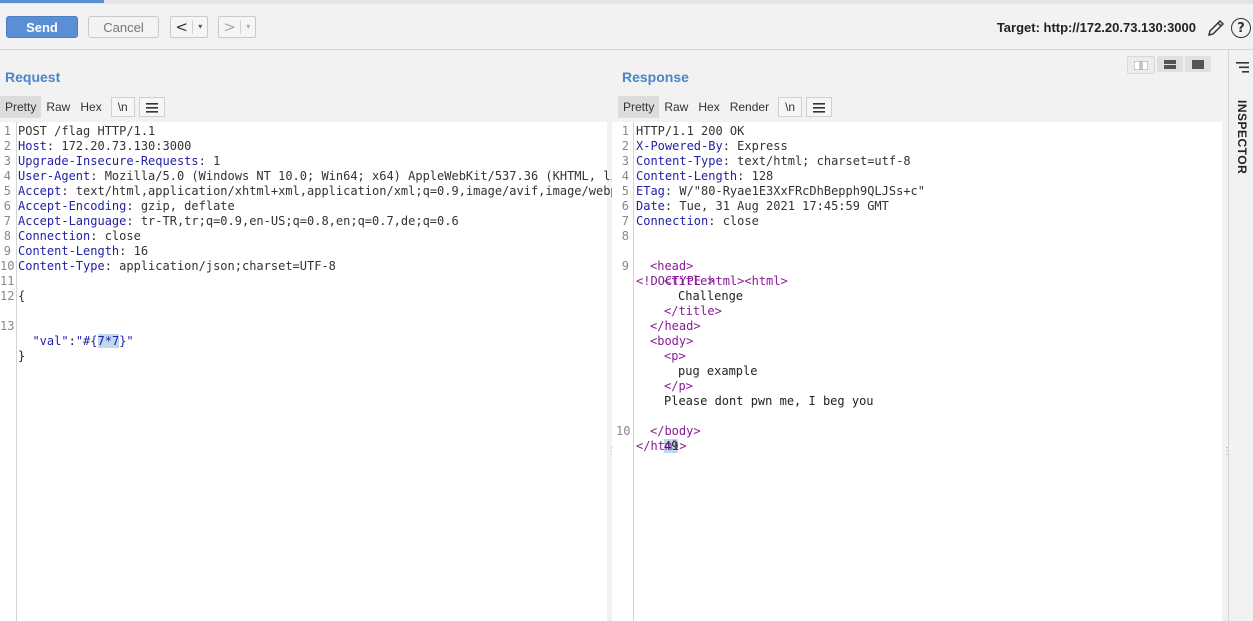 This screenshot has height=621, width=1253. What do you see at coordinates (917, 206) in the screenshot?
I see `code-line: 6 Date: Tue, 31 Aug 2021 17:45:59 GMT` at bounding box center [917, 206].